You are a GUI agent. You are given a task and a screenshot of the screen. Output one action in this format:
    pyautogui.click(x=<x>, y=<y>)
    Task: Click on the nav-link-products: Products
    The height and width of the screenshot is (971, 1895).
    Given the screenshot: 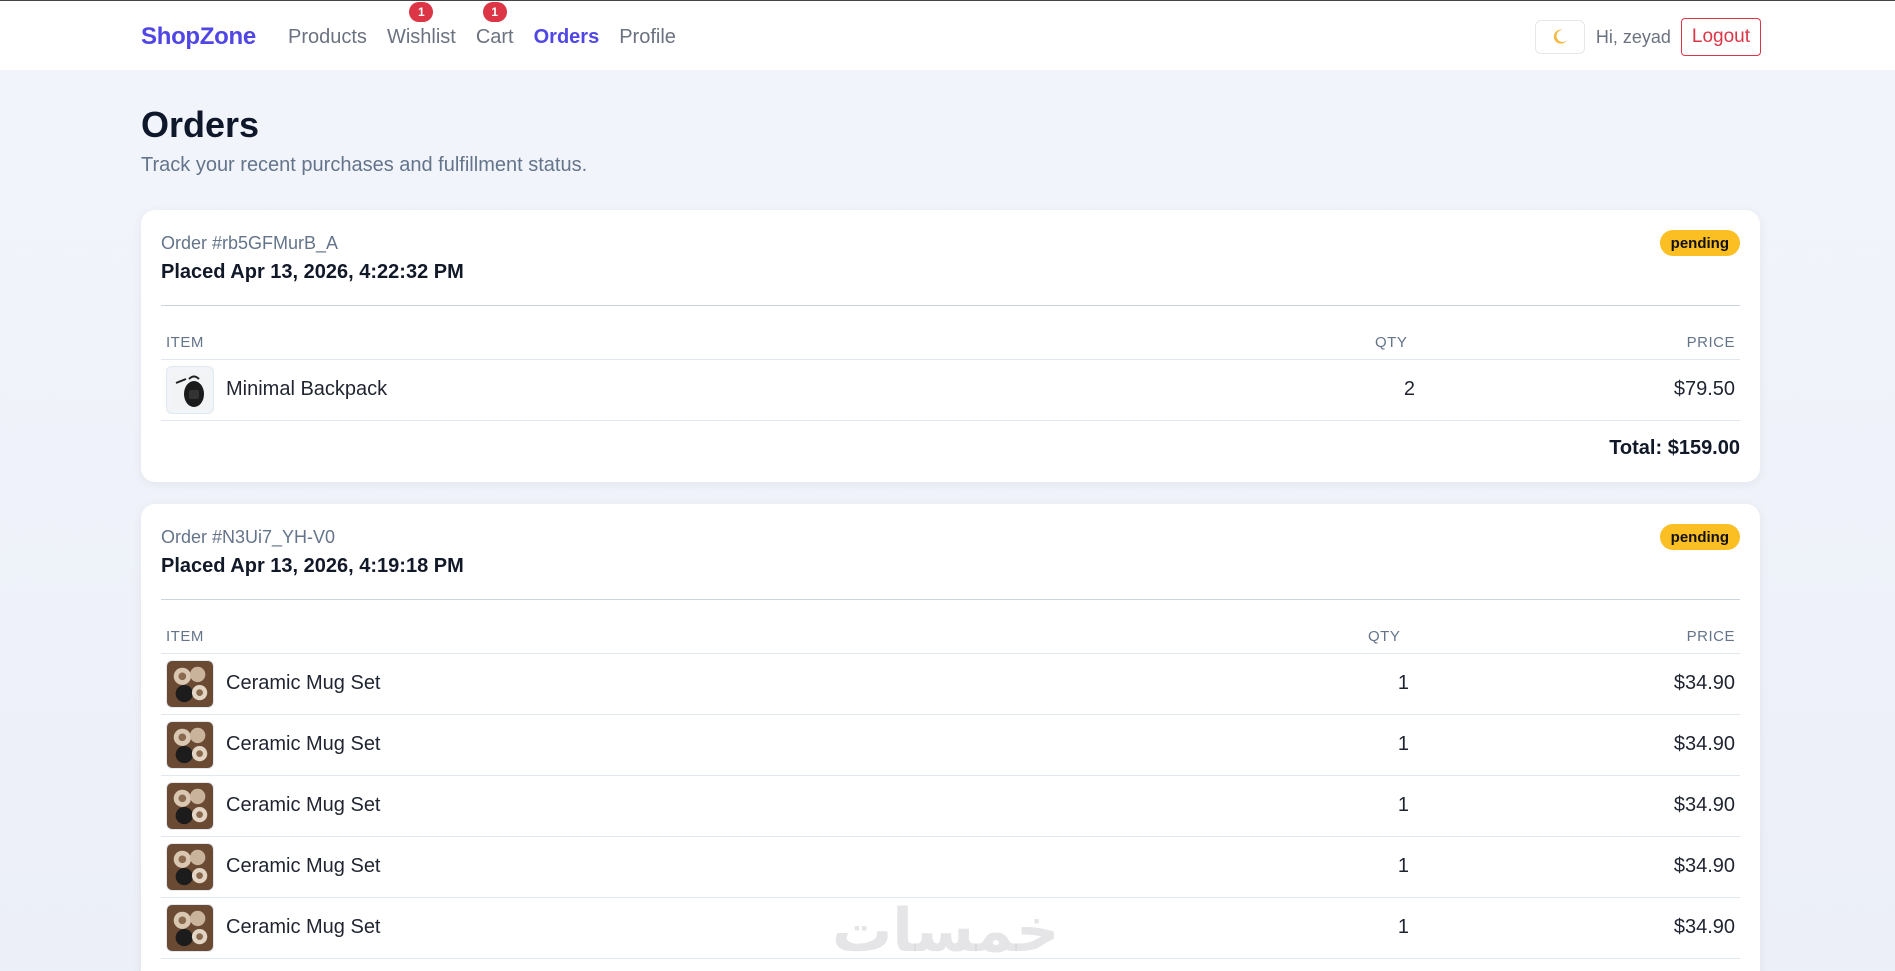 What is the action you would take?
    pyautogui.click(x=327, y=37)
    